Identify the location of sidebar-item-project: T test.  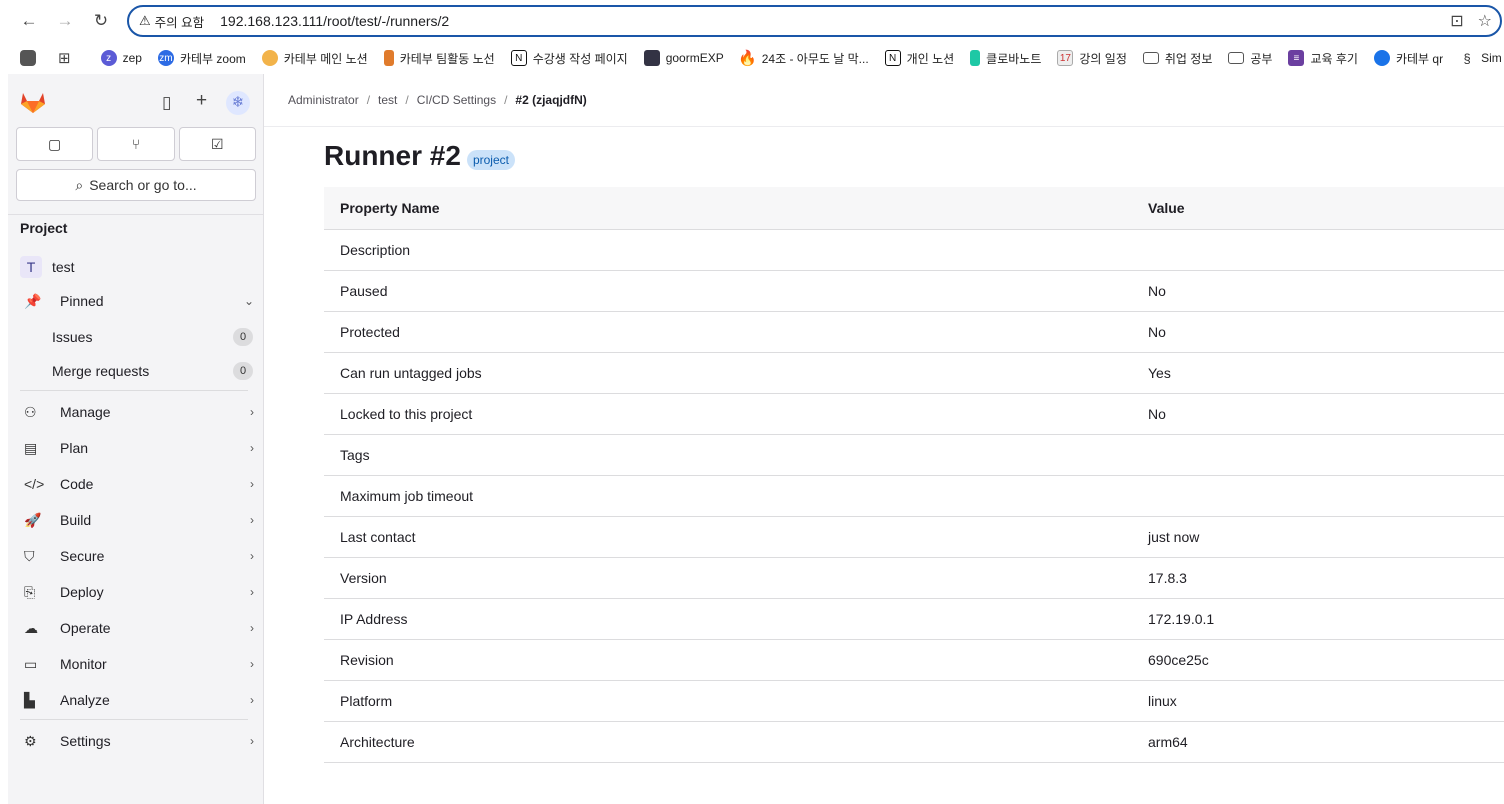
(136, 267).